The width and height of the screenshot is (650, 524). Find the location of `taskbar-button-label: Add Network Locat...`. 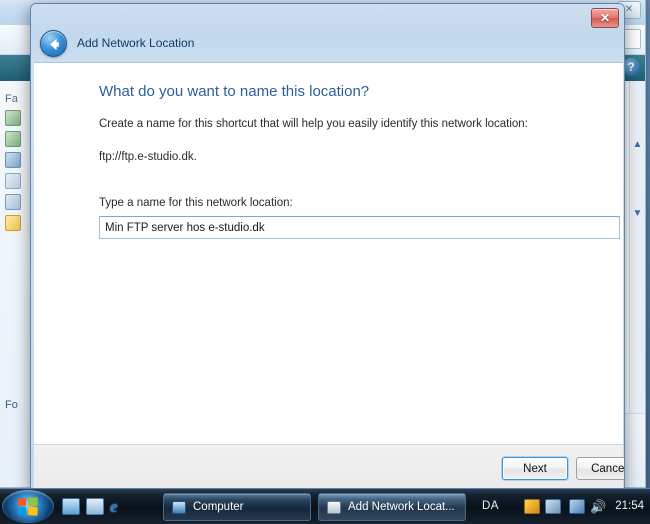

taskbar-button-label: Add Network Locat... is located at coordinates (401, 507).